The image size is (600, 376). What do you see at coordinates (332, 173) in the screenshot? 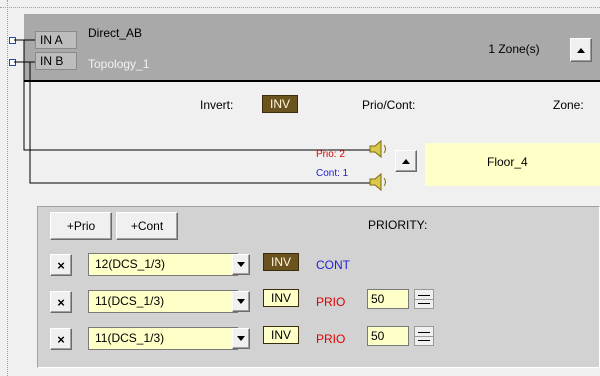
I see `cont-indicator: Cont: 1` at bounding box center [332, 173].